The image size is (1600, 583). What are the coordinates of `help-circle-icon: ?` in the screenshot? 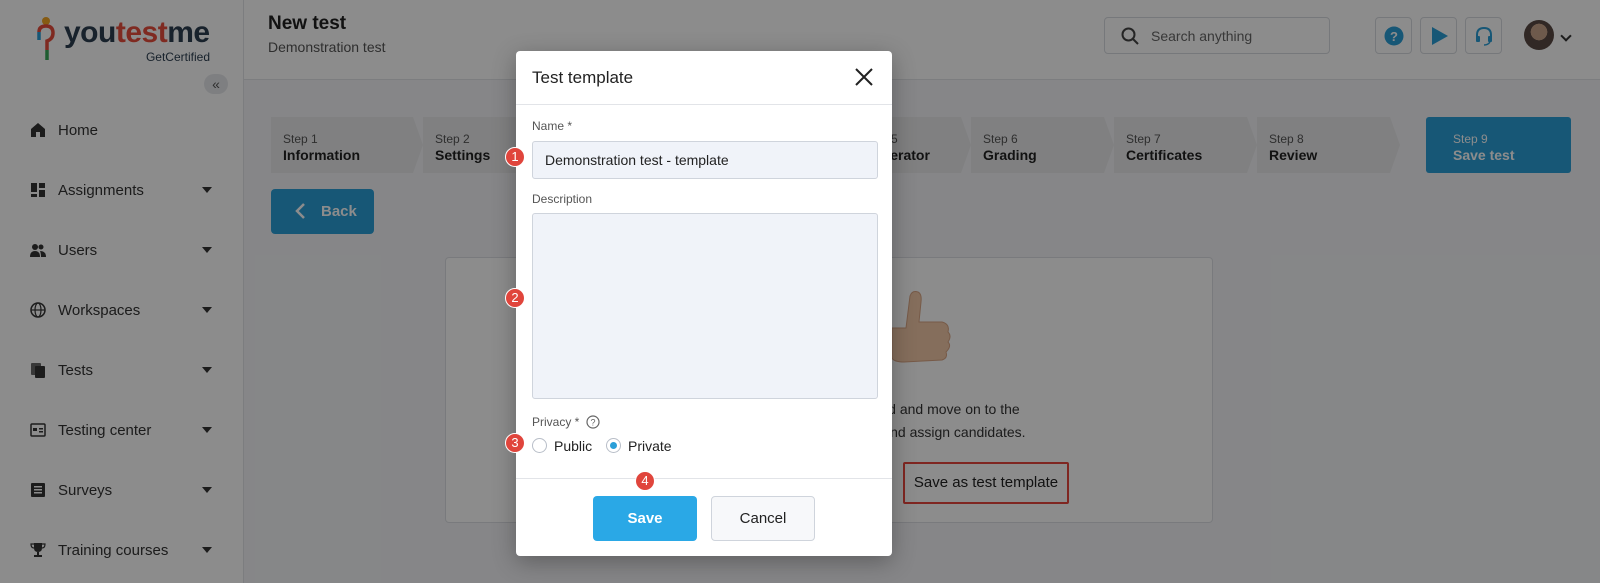 It's located at (593, 422).